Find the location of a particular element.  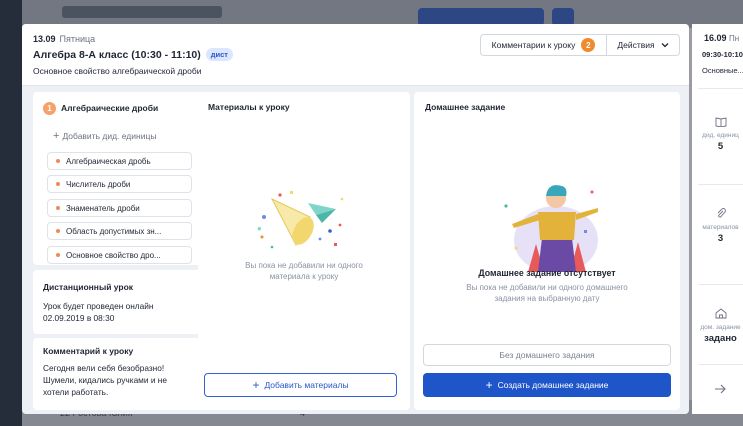

materials-empty-text: Вы пока не добавили ни одного is located at coordinates (304, 265).